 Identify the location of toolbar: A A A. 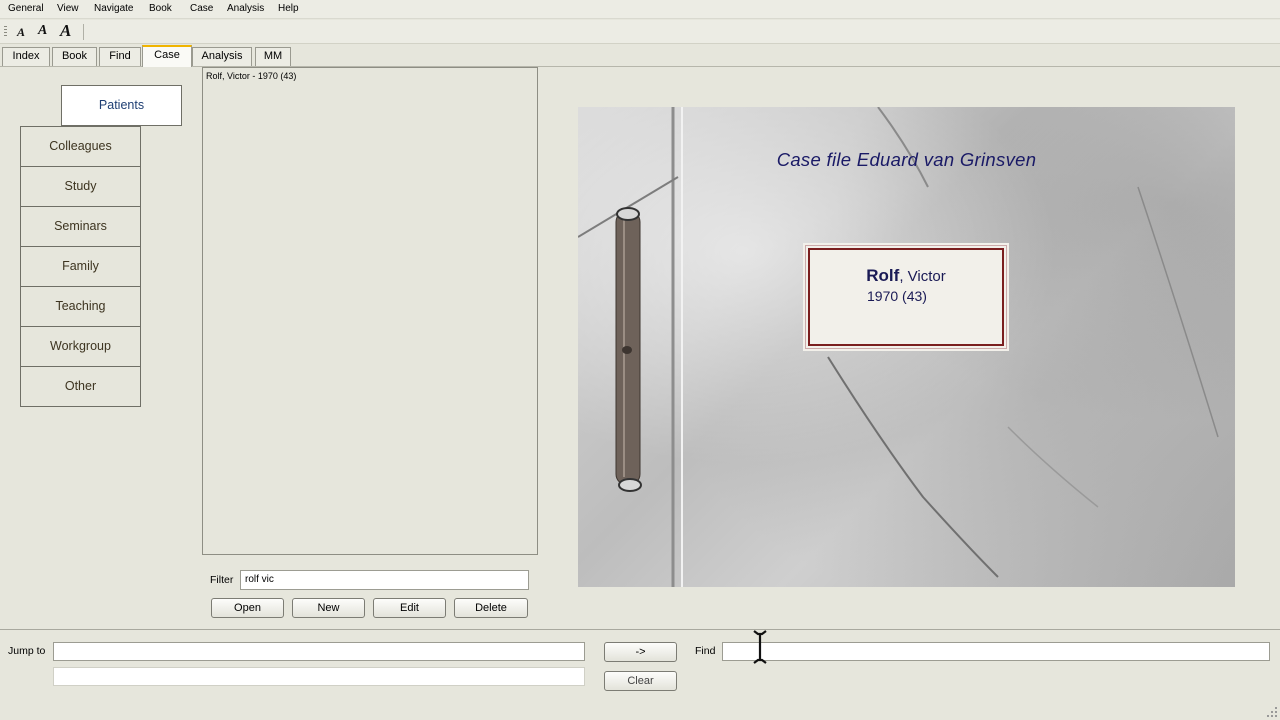
(640, 32).